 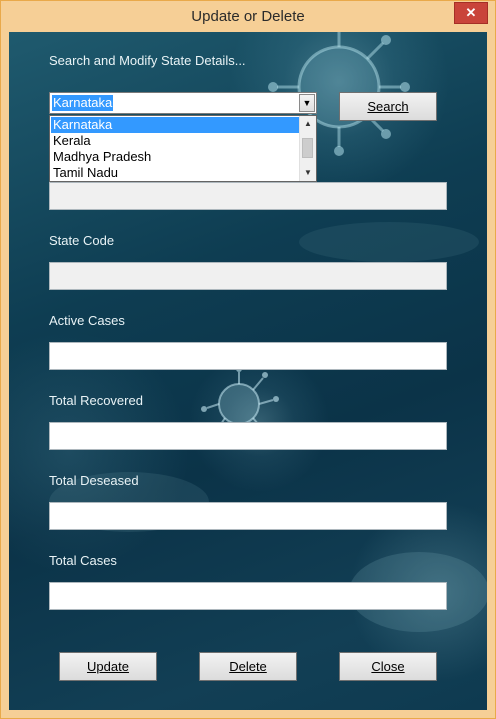 I want to click on list-item: Kerala, so click(x=176, y=141).